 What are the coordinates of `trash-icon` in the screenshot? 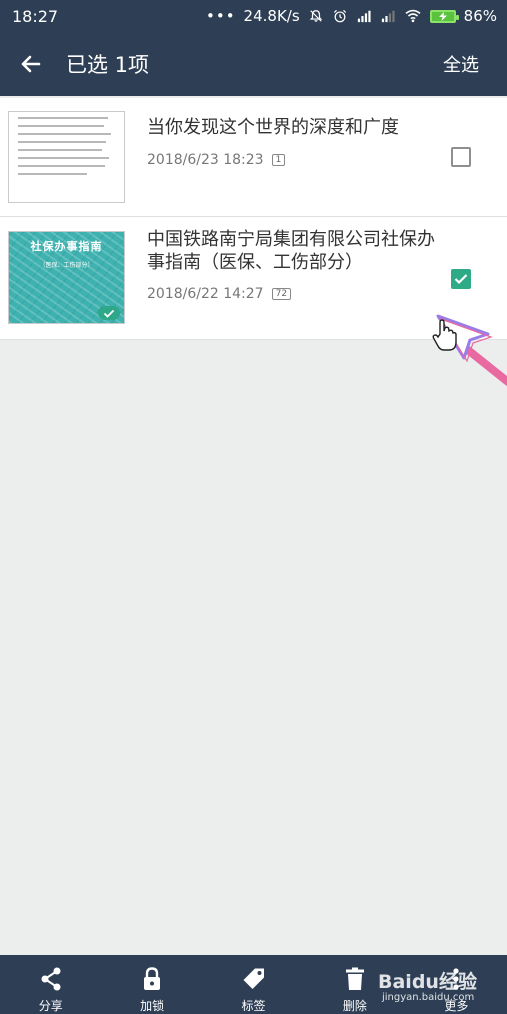 It's located at (354, 978).